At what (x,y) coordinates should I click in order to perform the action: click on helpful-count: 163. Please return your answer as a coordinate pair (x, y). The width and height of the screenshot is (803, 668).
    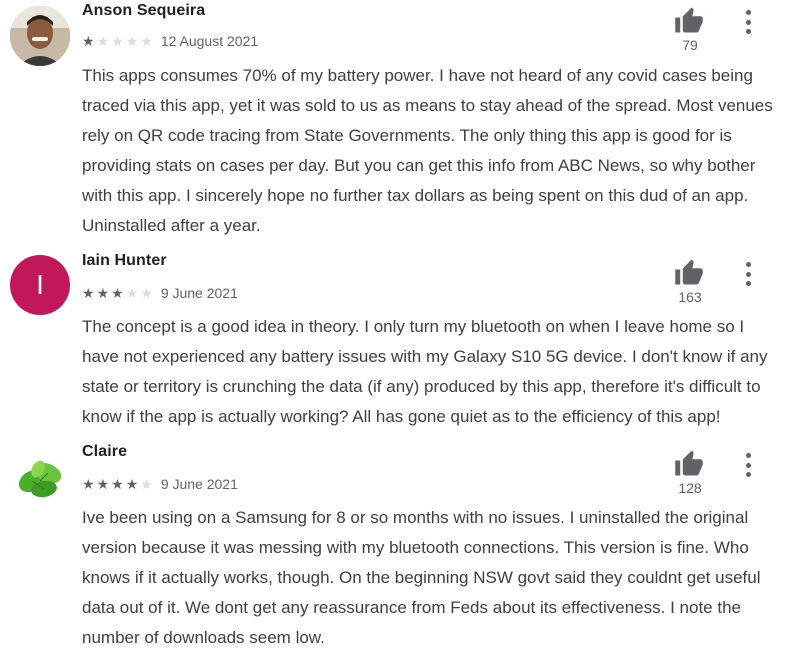
    Looking at the image, I should click on (690, 297).